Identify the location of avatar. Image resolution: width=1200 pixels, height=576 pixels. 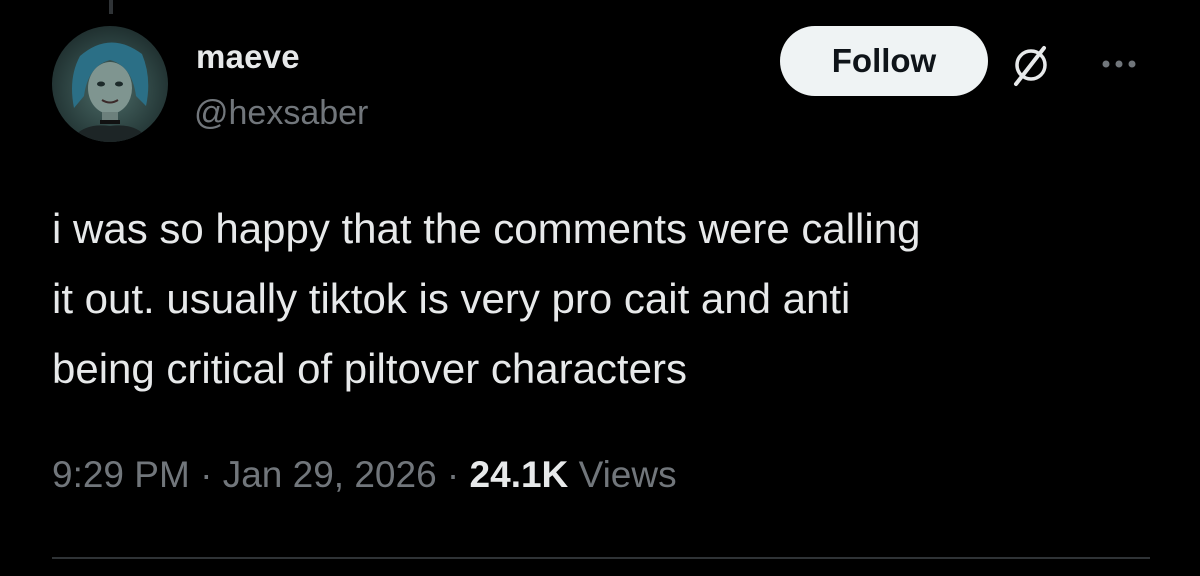
(110, 84).